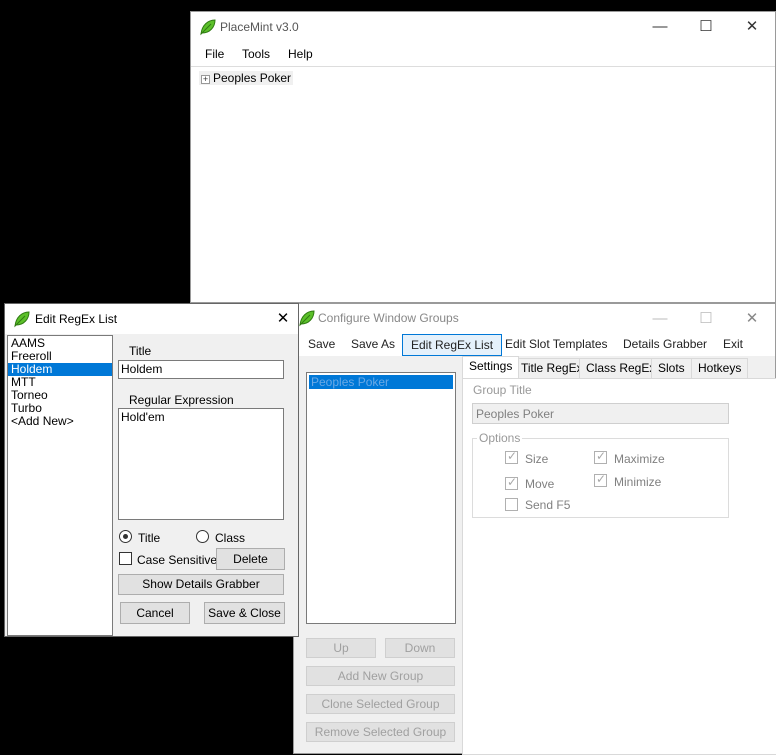 The width and height of the screenshot is (776, 755). What do you see at coordinates (733, 345) in the screenshot?
I see `menu-exit: Exit` at bounding box center [733, 345].